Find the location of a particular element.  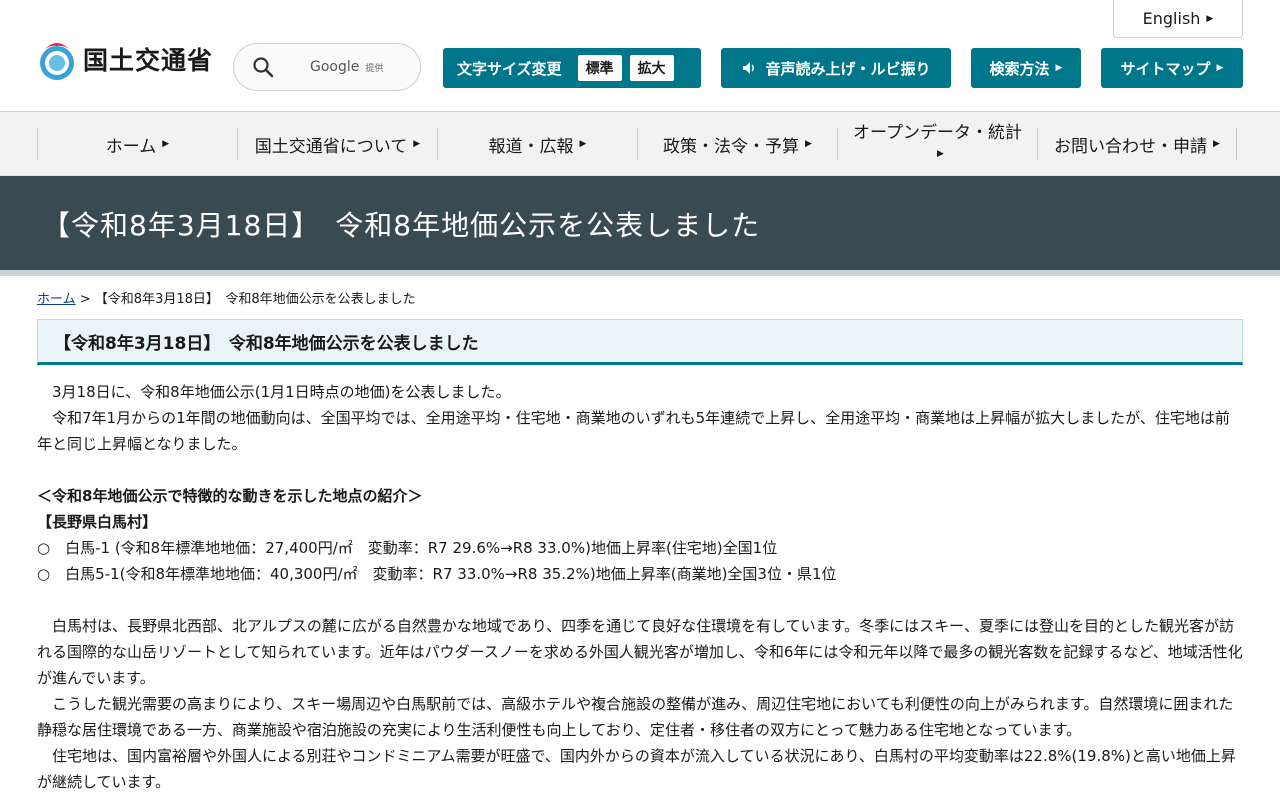

english-button: English ▶ is located at coordinates (1178, 19).